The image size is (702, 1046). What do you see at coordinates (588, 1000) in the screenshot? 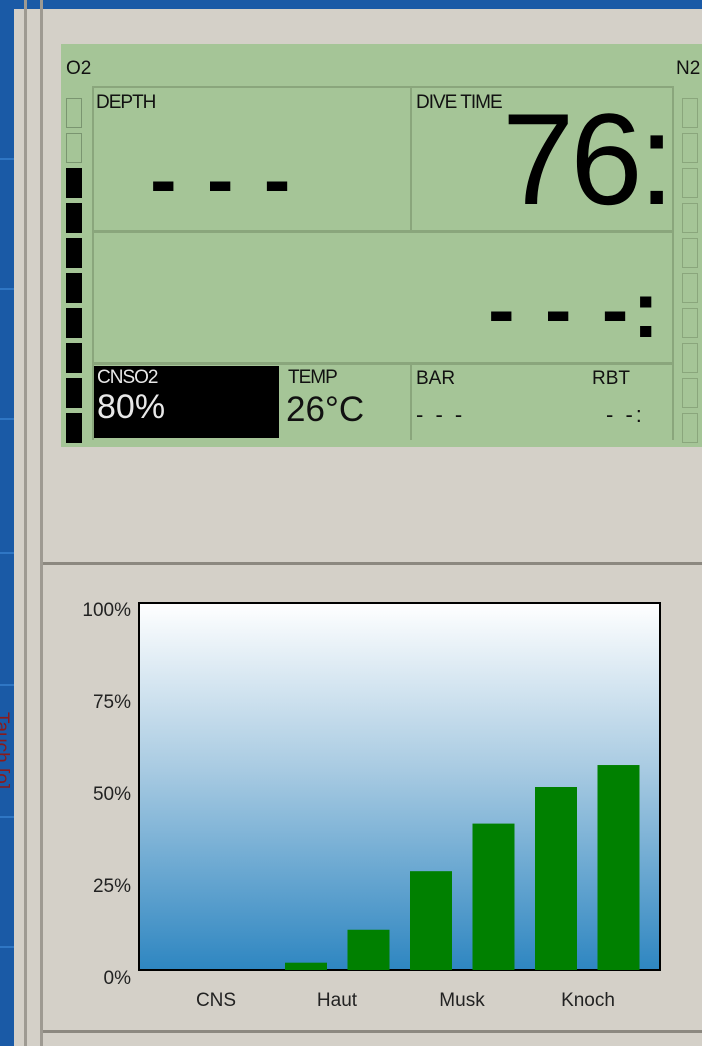
I see `x-tick-label: Knoch` at bounding box center [588, 1000].